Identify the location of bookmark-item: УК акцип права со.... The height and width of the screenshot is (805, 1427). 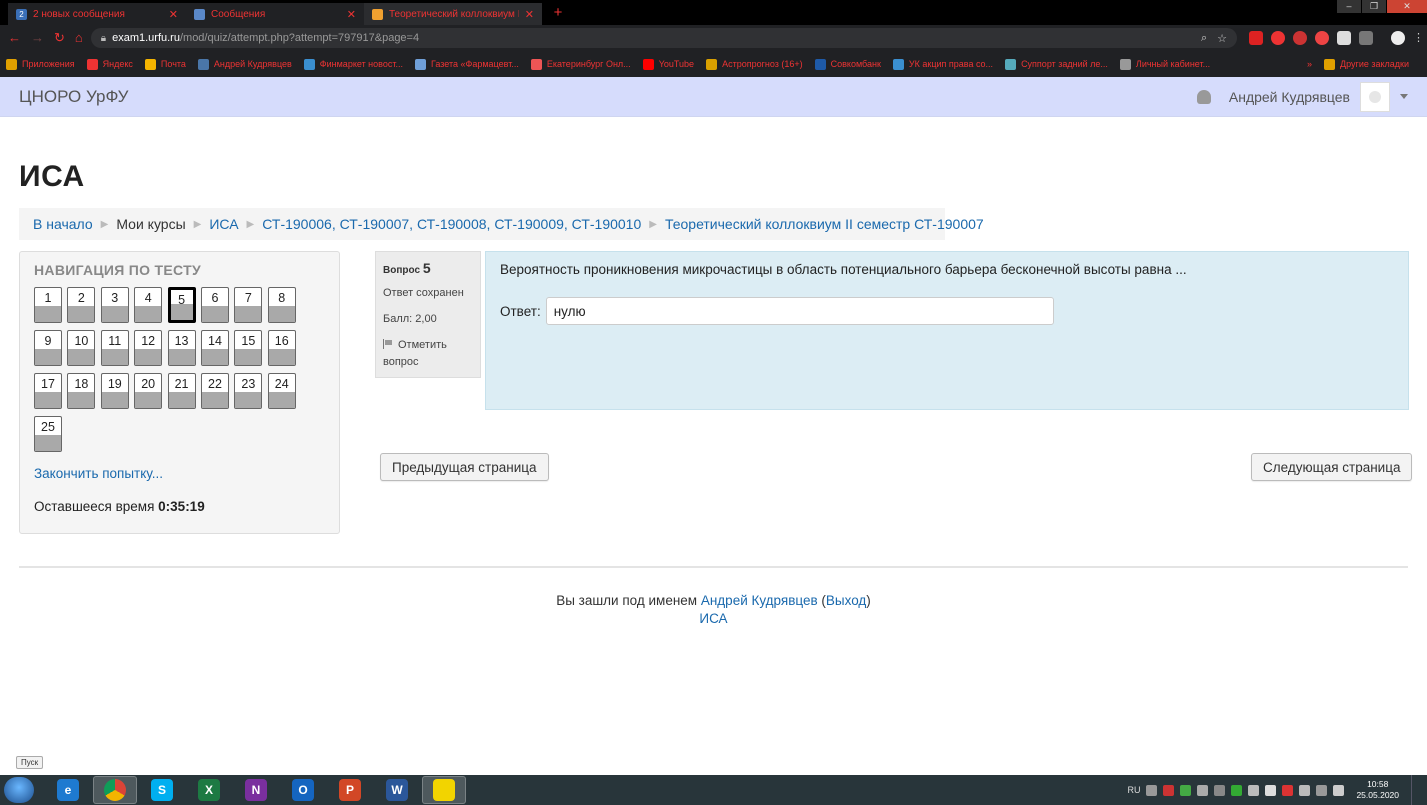
(942, 64).